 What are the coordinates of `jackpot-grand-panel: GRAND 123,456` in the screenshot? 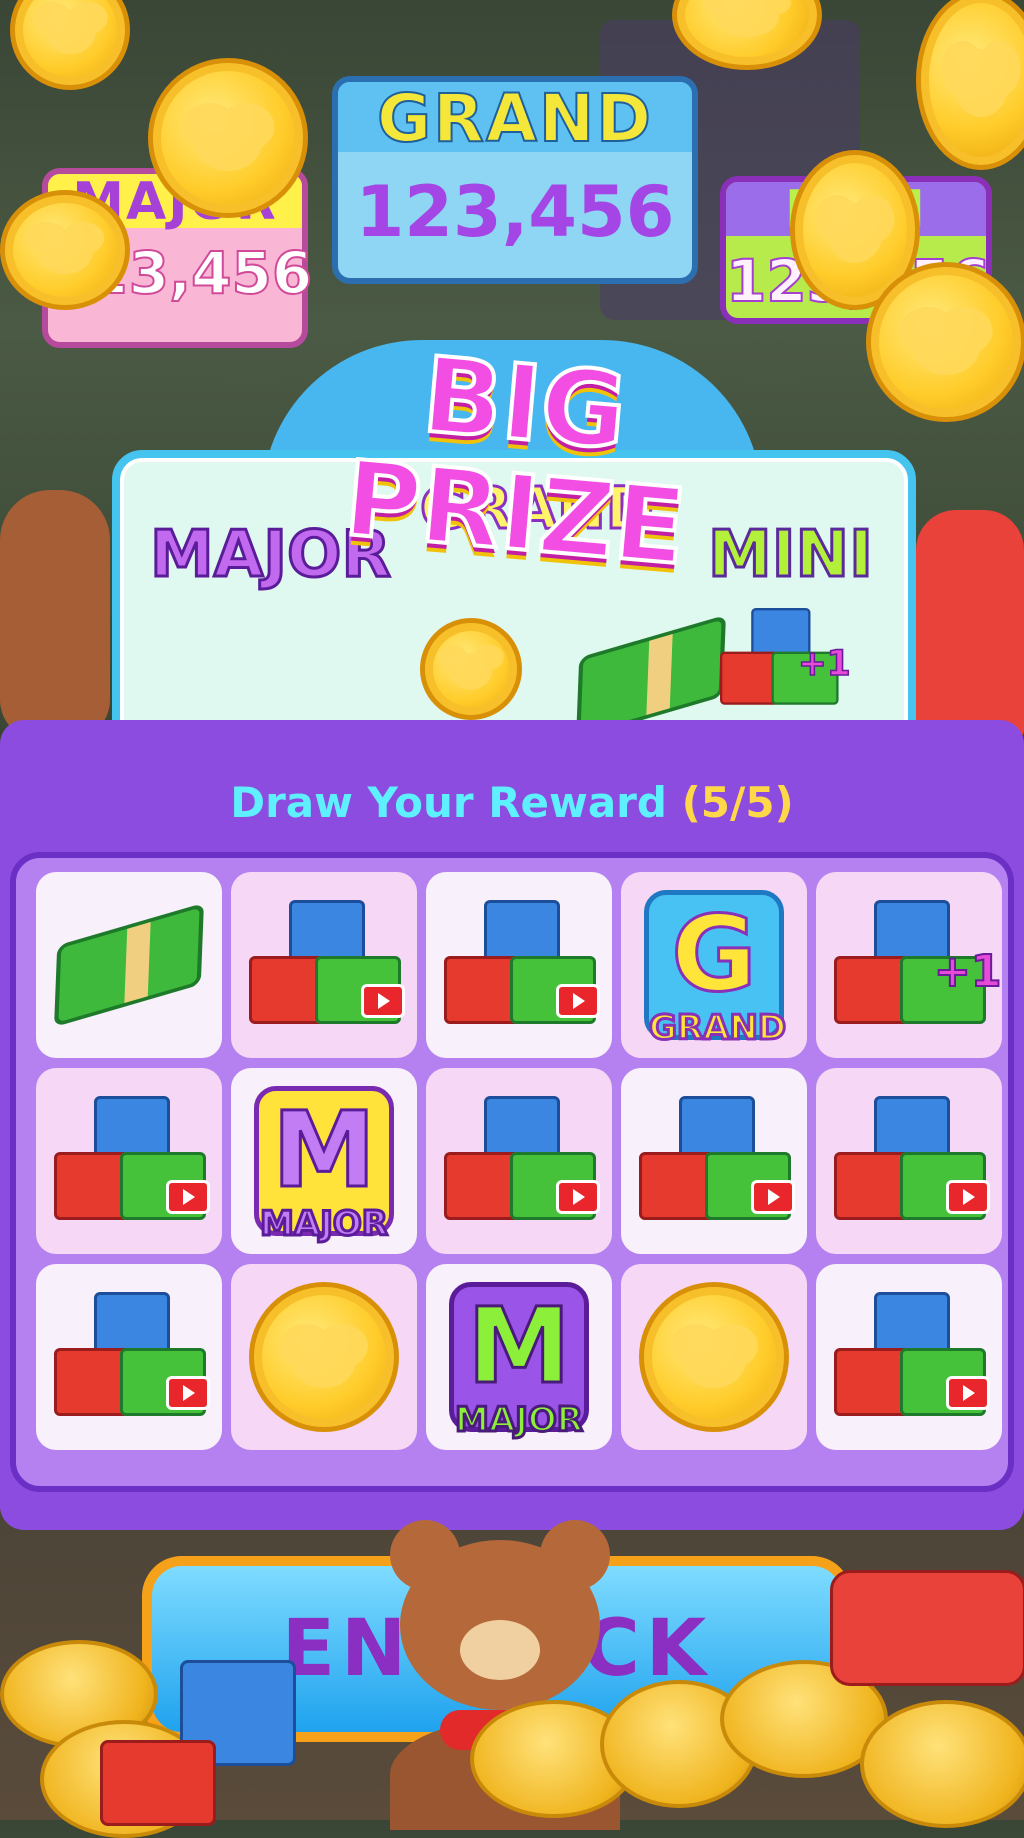 It's located at (515, 180).